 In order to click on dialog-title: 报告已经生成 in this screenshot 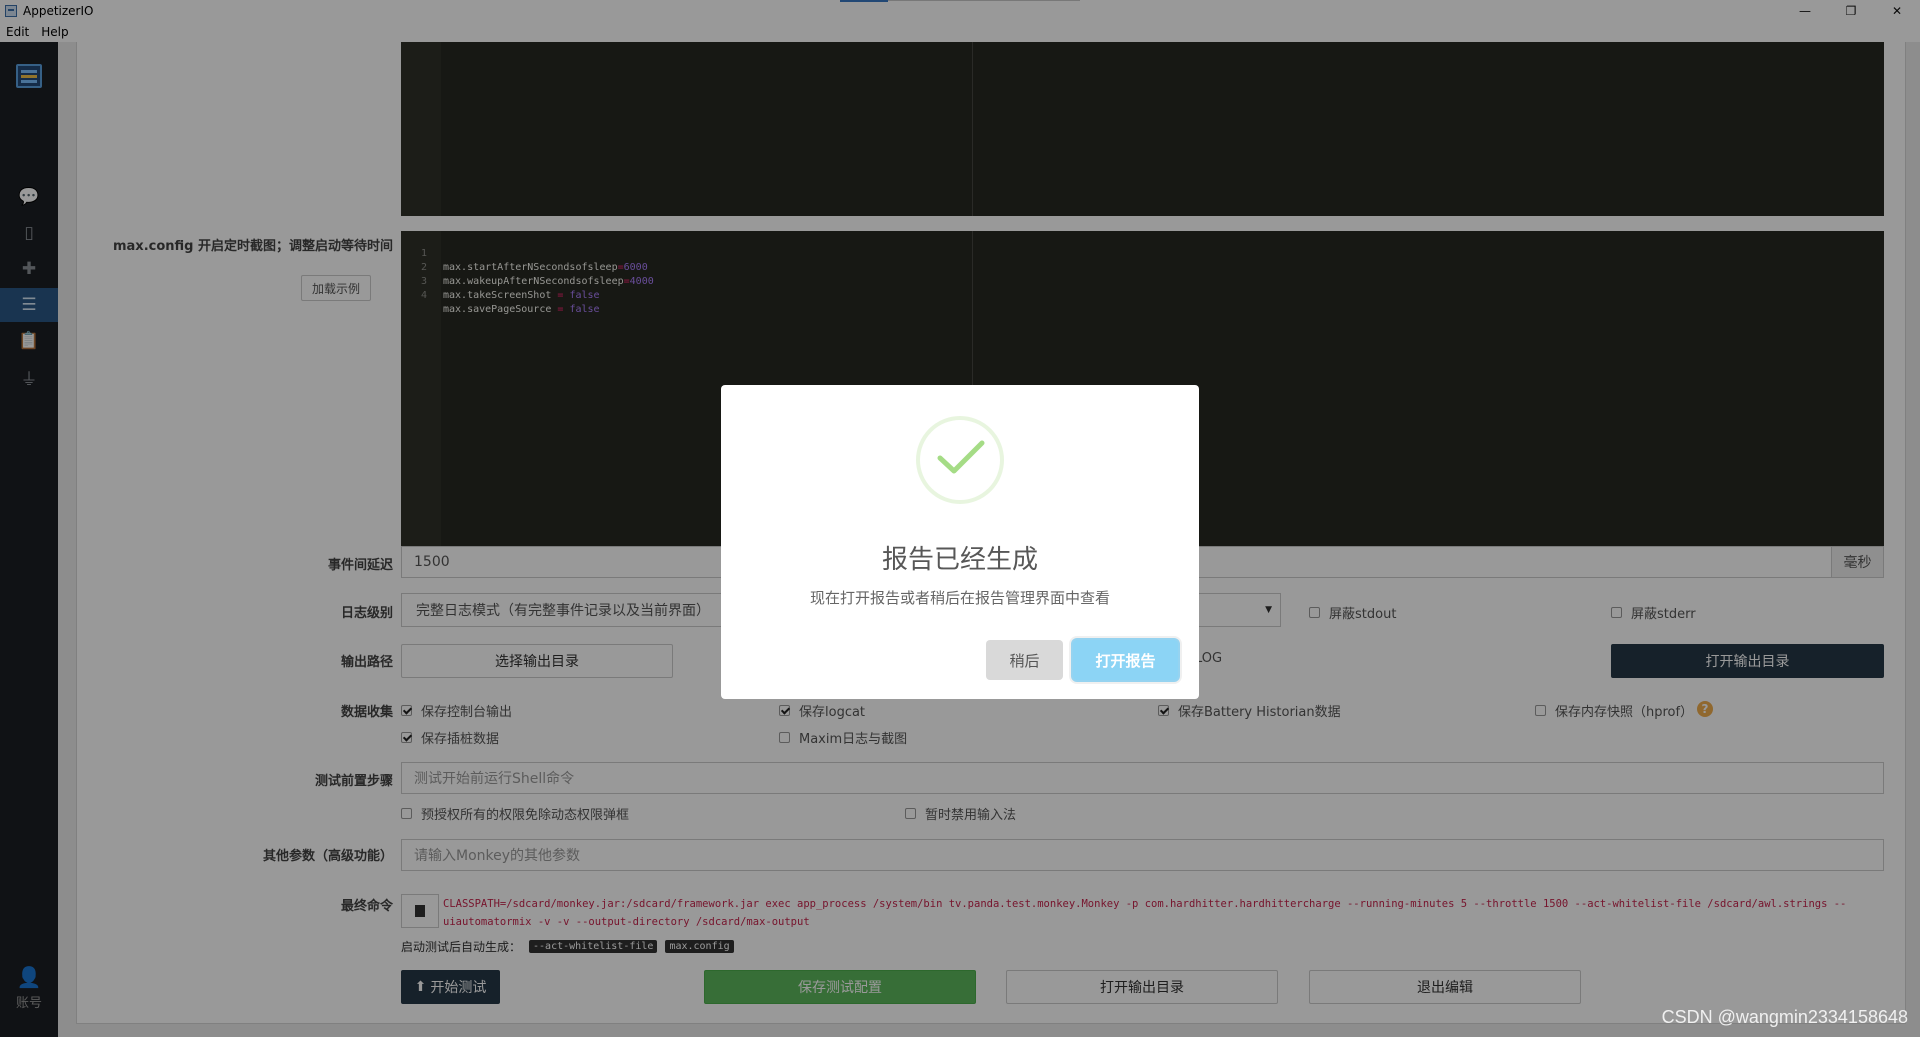, I will do `click(959, 560)`.